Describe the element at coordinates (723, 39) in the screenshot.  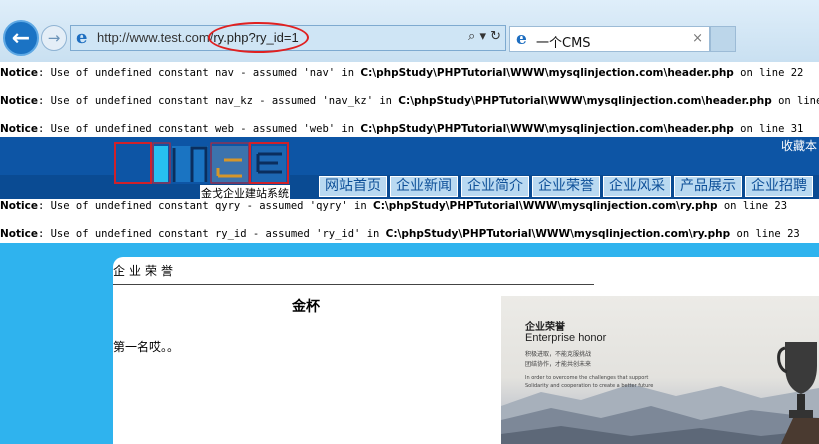
I see `new-tab-button` at that location.